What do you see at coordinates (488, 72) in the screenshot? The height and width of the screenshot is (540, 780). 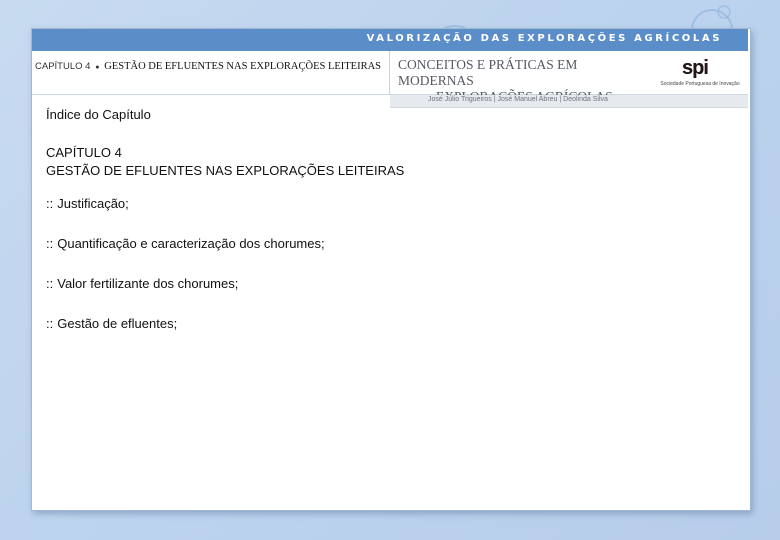 I see `book-title-line1: CONCEITOS E PRÁTICAS EM MODERNAS` at bounding box center [488, 72].